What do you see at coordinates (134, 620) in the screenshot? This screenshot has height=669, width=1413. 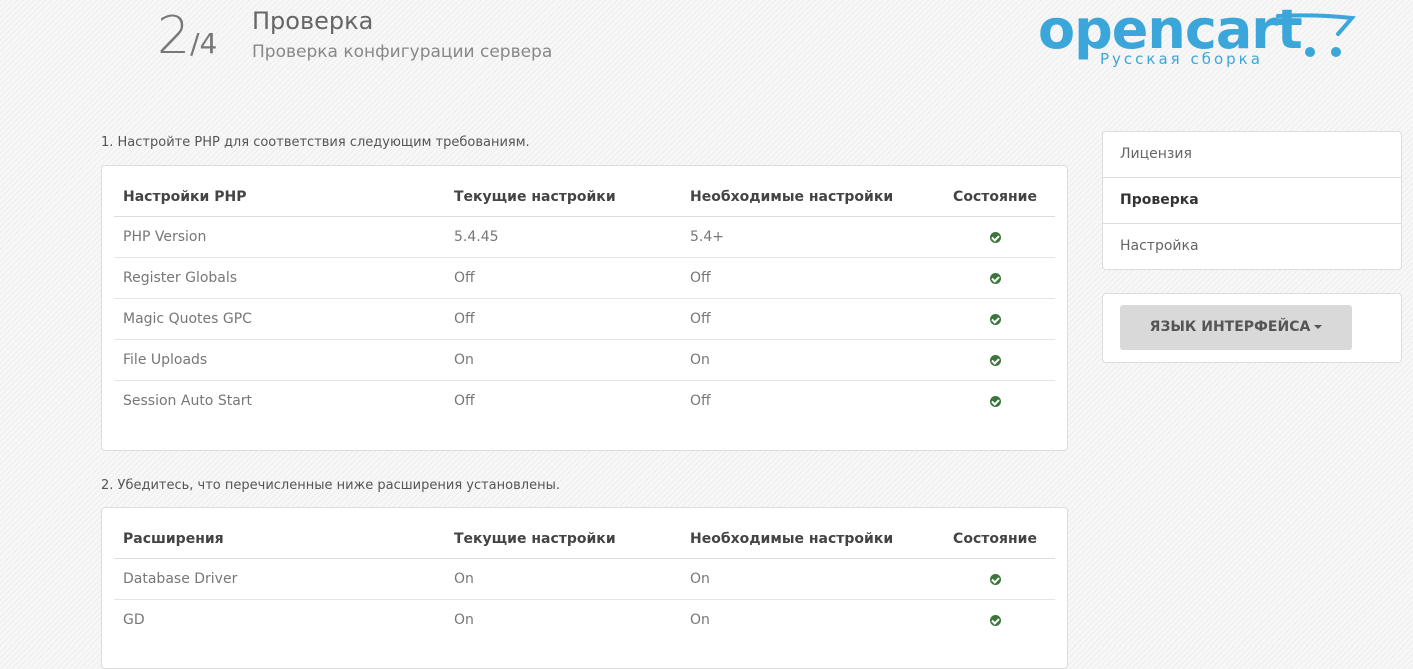 I see `setting-name: GD` at bounding box center [134, 620].